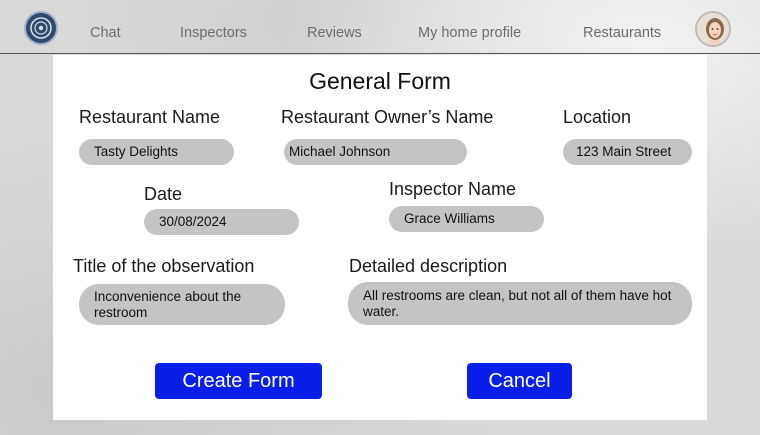 The width and height of the screenshot is (760, 435). I want to click on owner-name-label: Restaurant Owner’s Name, so click(387, 117).